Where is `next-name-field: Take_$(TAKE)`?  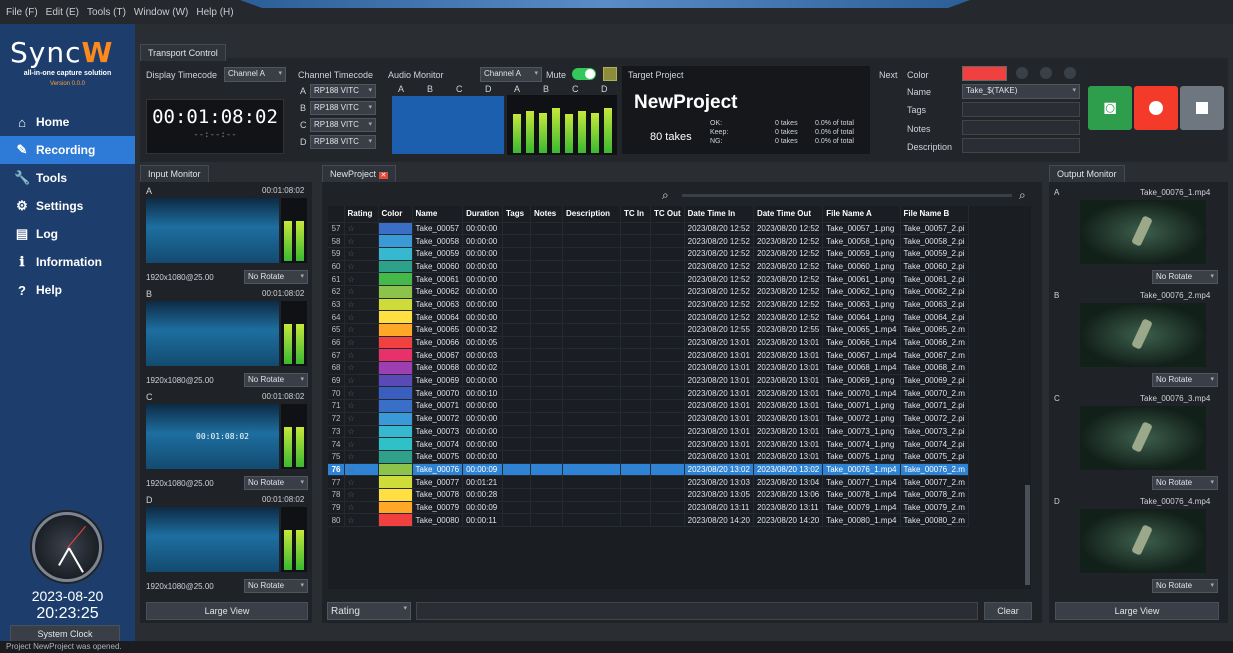
next-name-field: Take_$(TAKE) is located at coordinates (1021, 91).